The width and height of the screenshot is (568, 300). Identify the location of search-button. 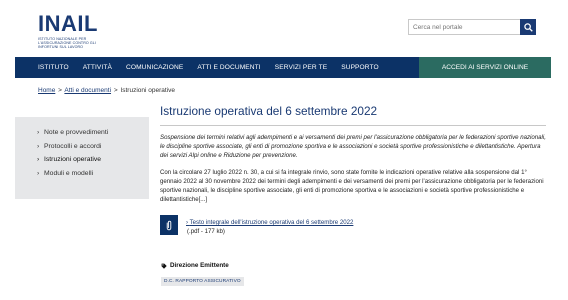
(528, 27).